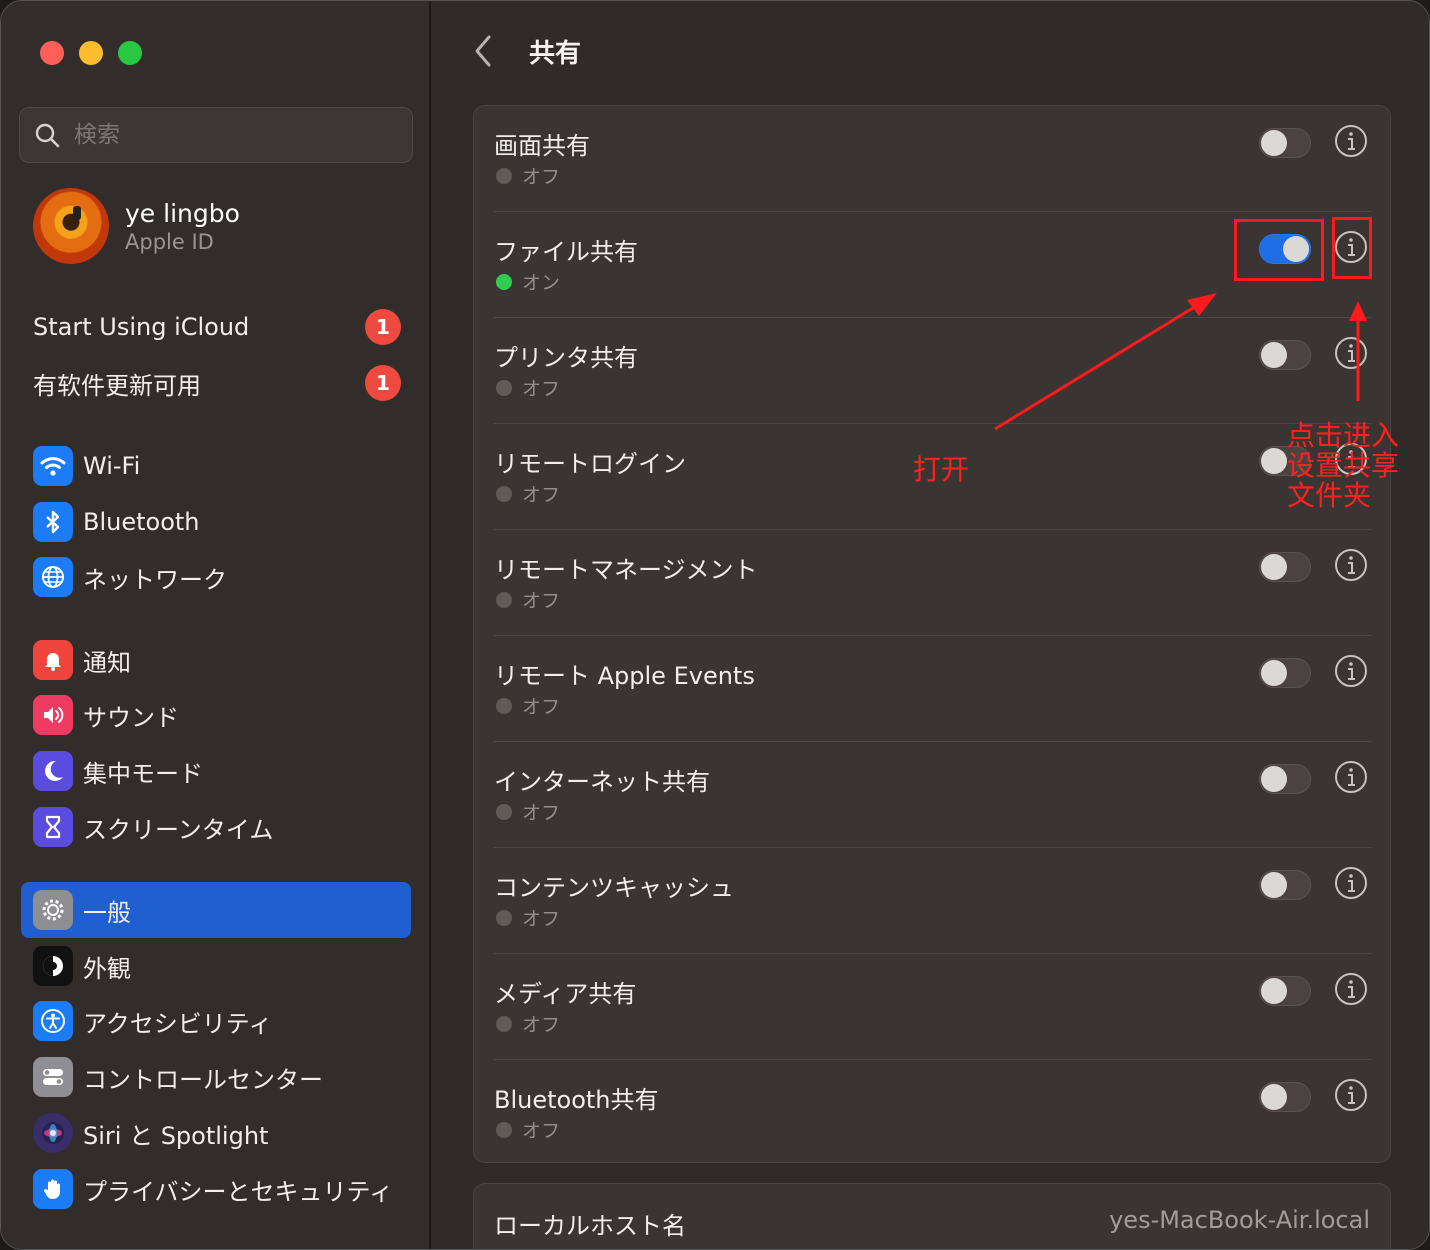 The height and width of the screenshot is (1250, 1430). Describe the element at coordinates (53, 827) in the screenshot. I see `hourglass-icon` at that location.